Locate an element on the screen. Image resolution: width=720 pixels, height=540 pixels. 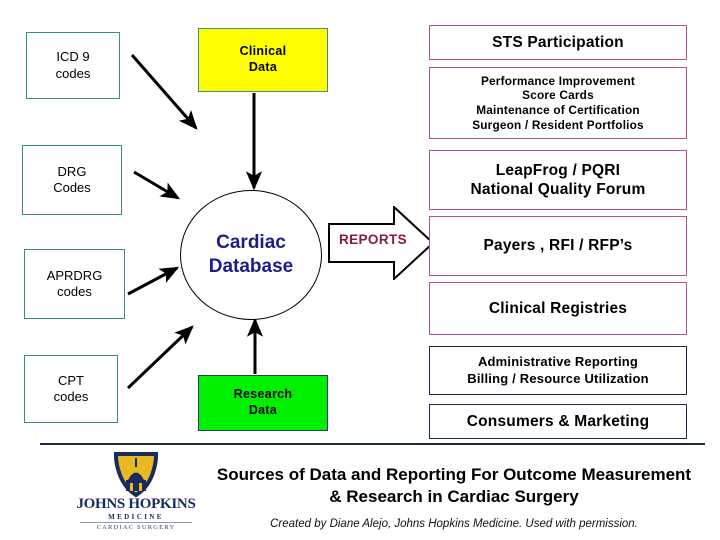
source-box-aprdrg-line2: codes is located at coordinates (74, 291).